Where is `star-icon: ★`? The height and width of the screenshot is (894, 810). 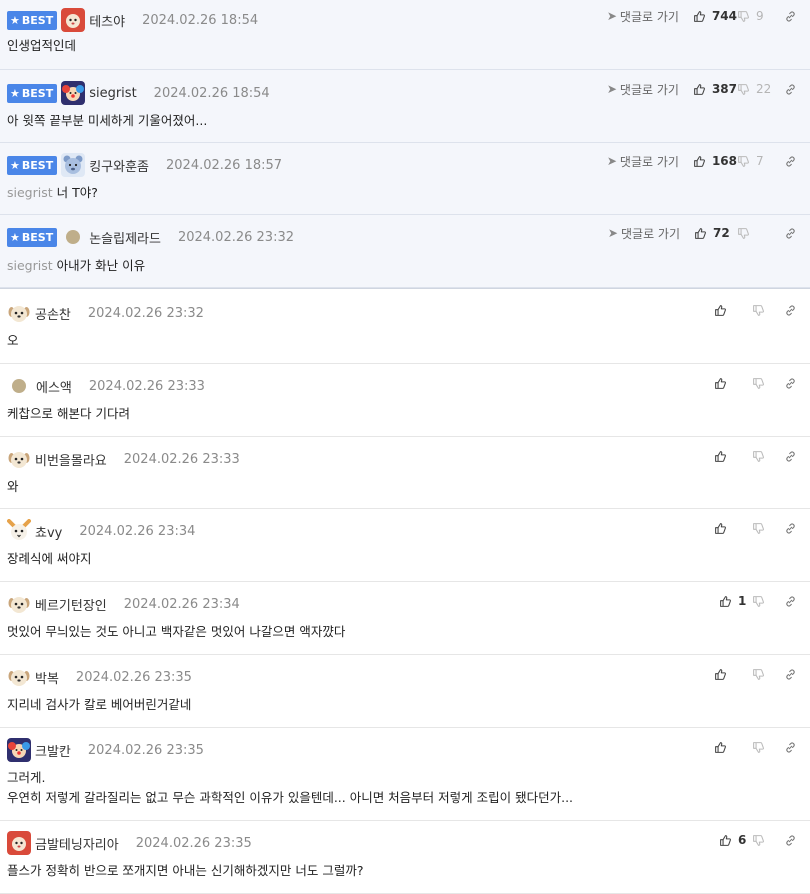
star-icon: ★ is located at coordinates (15, 93).